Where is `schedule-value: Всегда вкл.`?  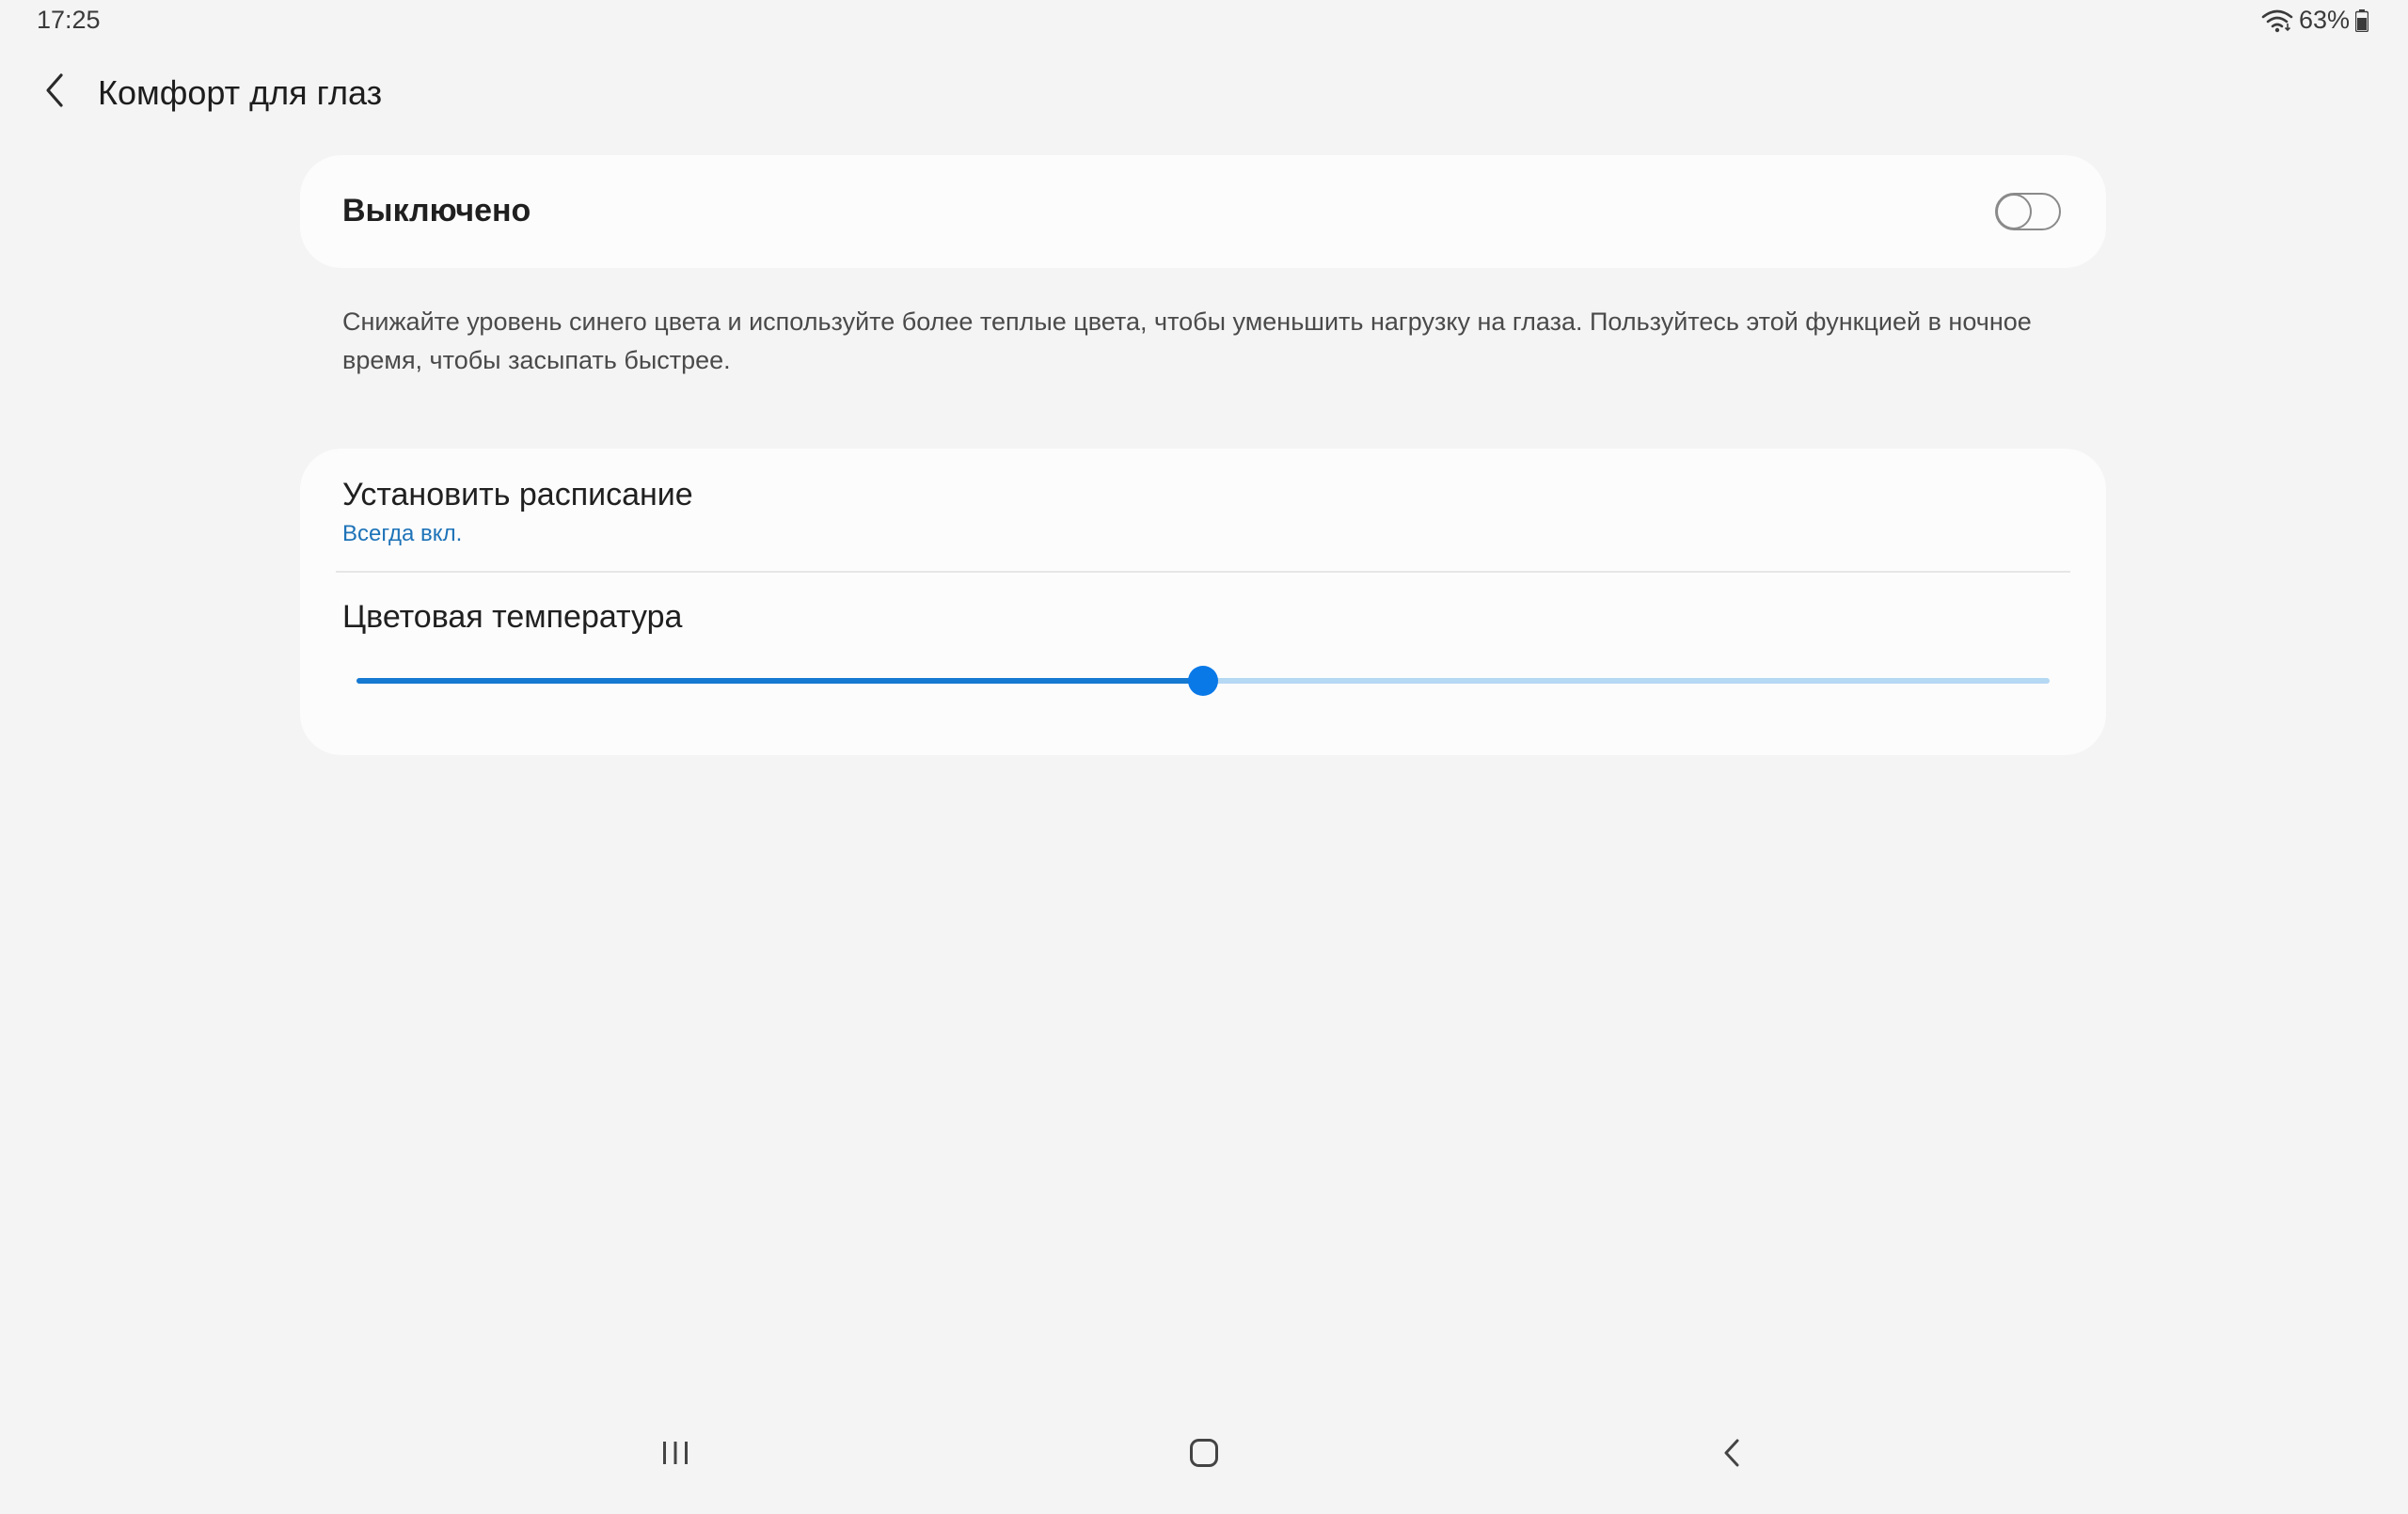 schedule-value: Всегда вкл. is located at coordinates (403, 533).